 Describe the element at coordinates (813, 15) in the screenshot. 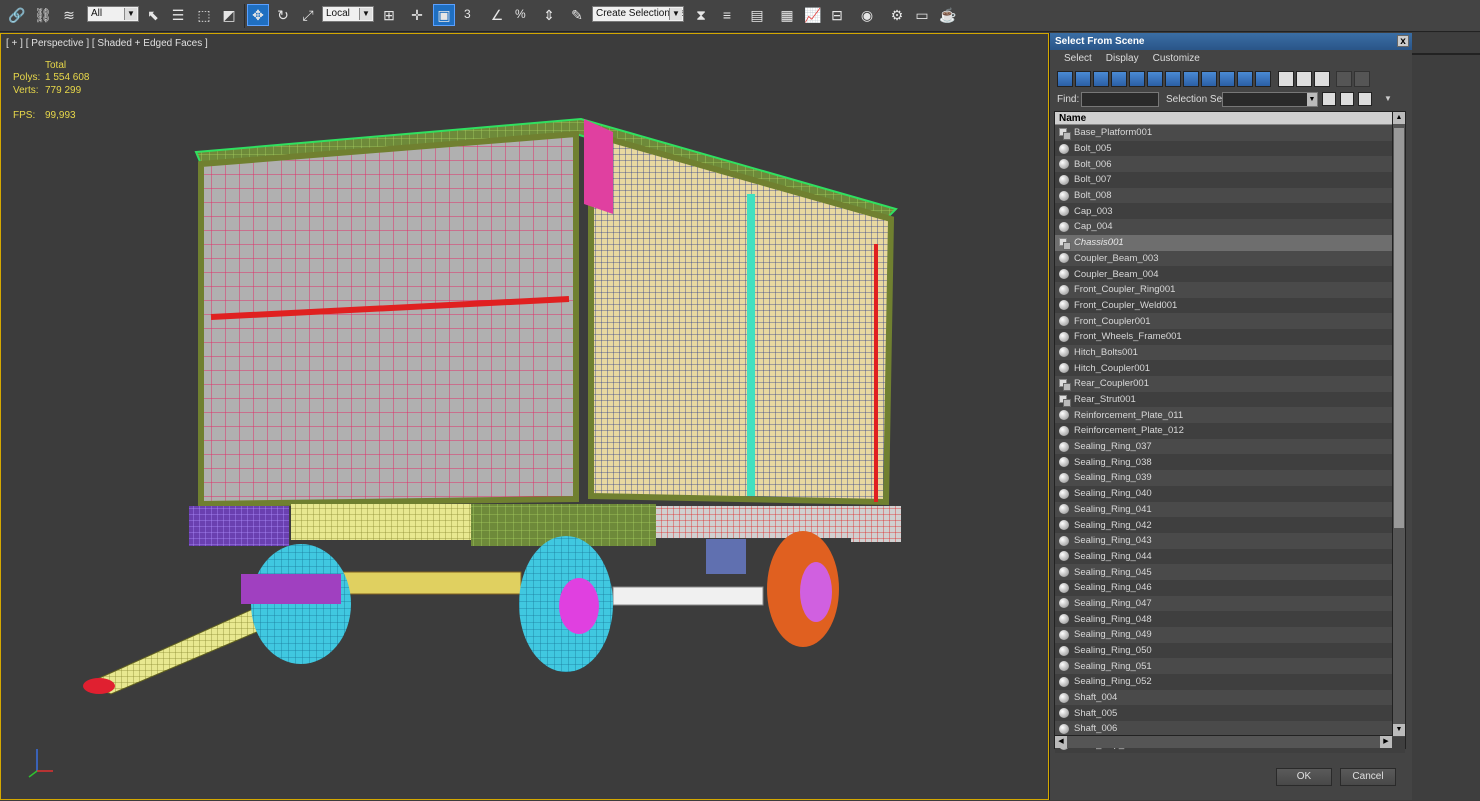

I see `curve-editor-icon: 📈` at that location.